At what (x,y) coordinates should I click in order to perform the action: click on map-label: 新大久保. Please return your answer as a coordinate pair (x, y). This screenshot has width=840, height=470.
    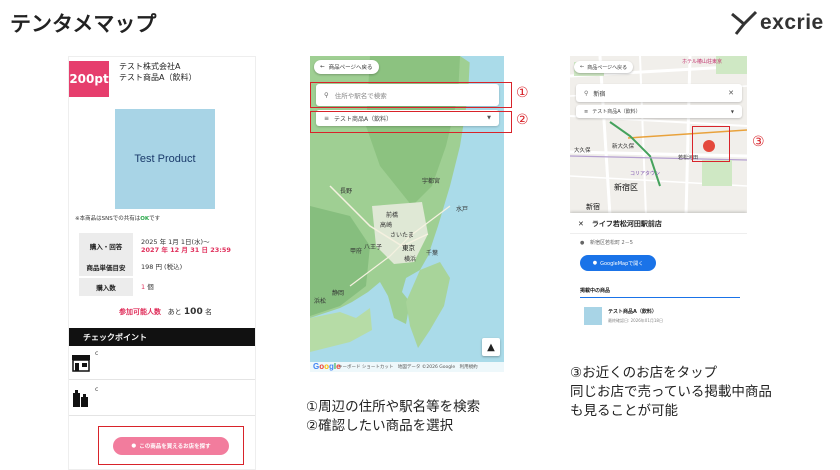
    Looking at the image, I should click on (623, 147).